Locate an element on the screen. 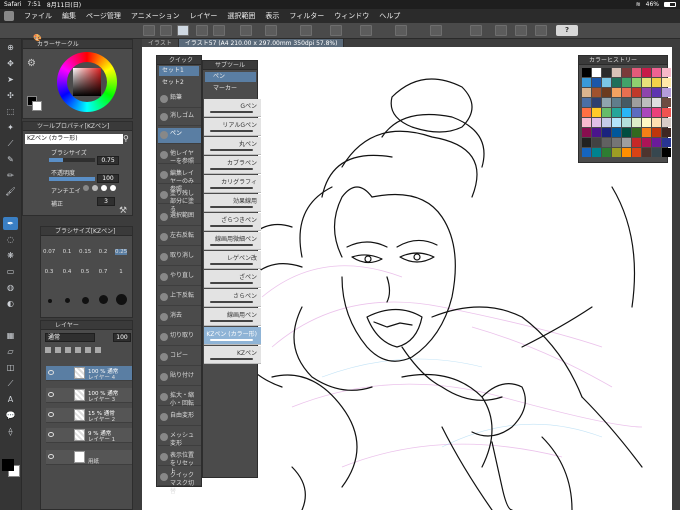 The height and width of the screenshot is (510, 680). brush-custom-1: レゲペン改 is located at coordinates (232, 260).